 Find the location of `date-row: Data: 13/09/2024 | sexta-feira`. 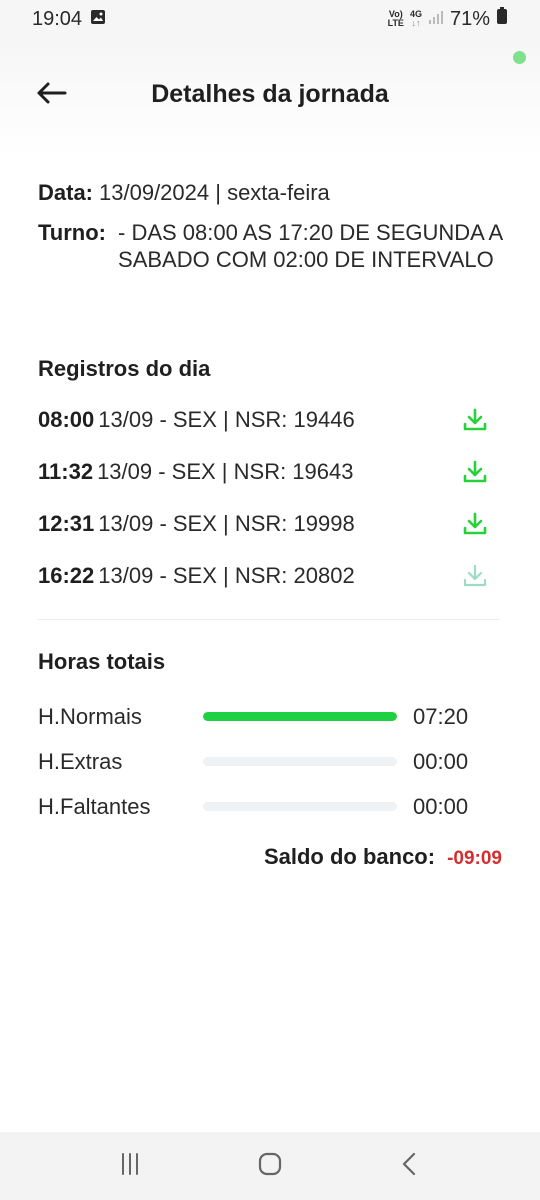

date-row: Data: 13/09/2024 | sexta-feira is located at coordinates (280, 193).